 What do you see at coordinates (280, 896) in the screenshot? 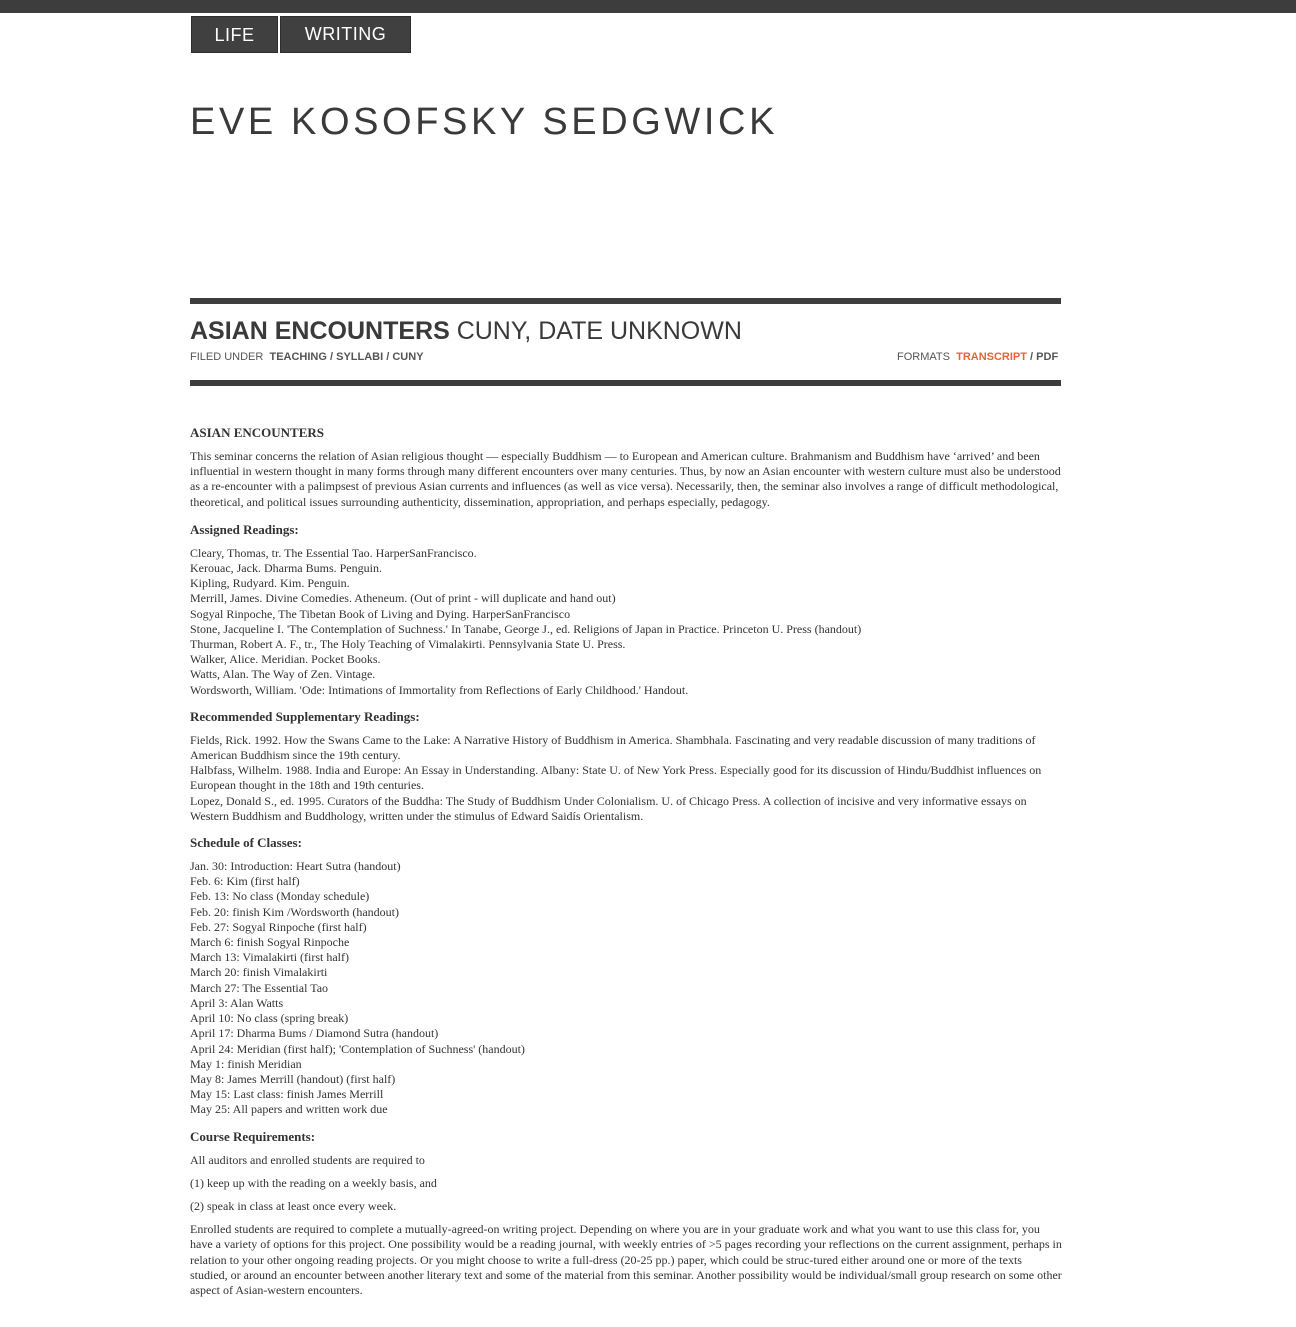
I see `list-item: Feb. 13: No class (Monday schedule)` at bounding box center [280, 896].